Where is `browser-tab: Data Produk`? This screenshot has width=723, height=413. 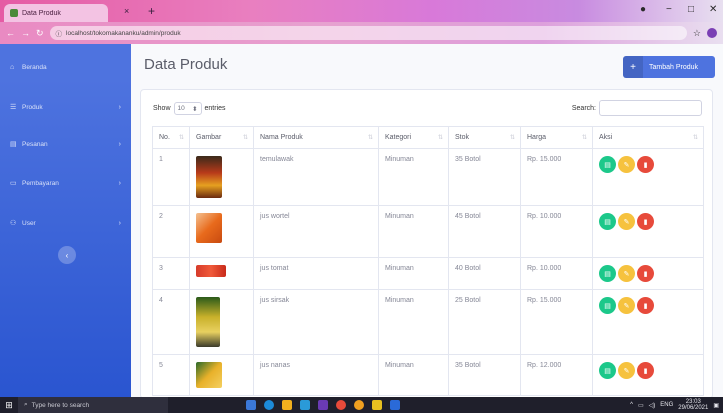 browser-tab: Data Produk is located at coordinates (56, 13).